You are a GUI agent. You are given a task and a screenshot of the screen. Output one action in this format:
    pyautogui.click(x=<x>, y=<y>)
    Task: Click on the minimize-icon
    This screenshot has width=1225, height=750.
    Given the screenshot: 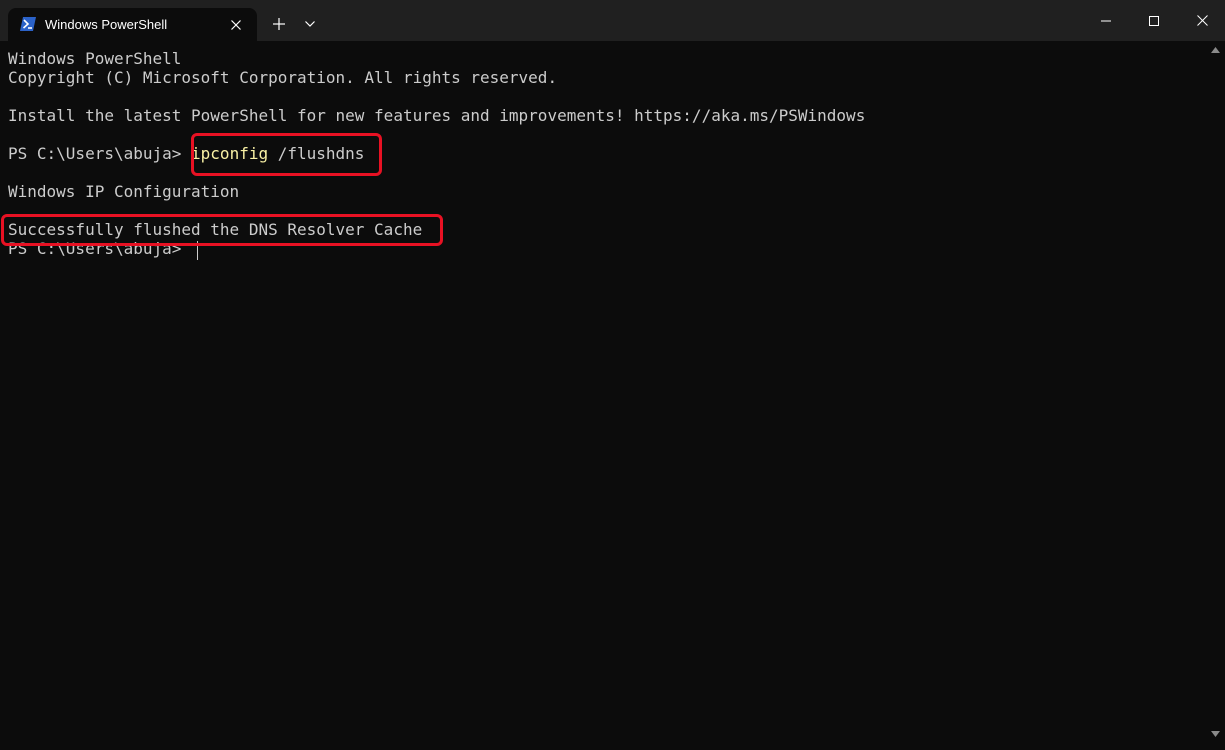 What is the action you would take?
    pyautogui.click(x=1106, y=20)
    